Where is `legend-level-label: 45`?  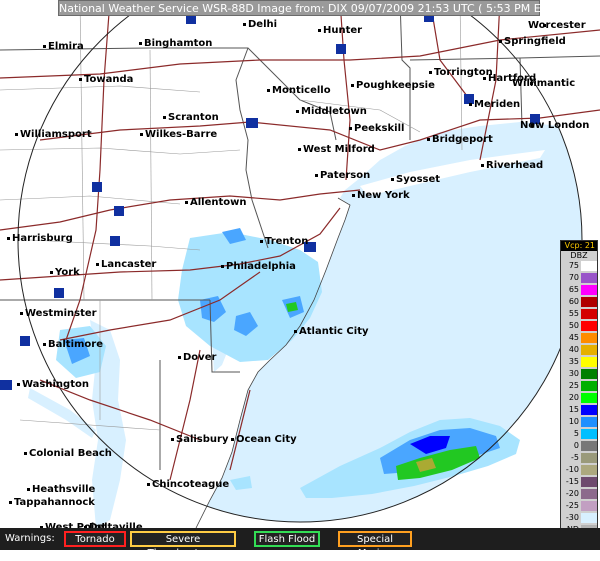 legend-level-label: 45 is located at coordinates (573, 337).